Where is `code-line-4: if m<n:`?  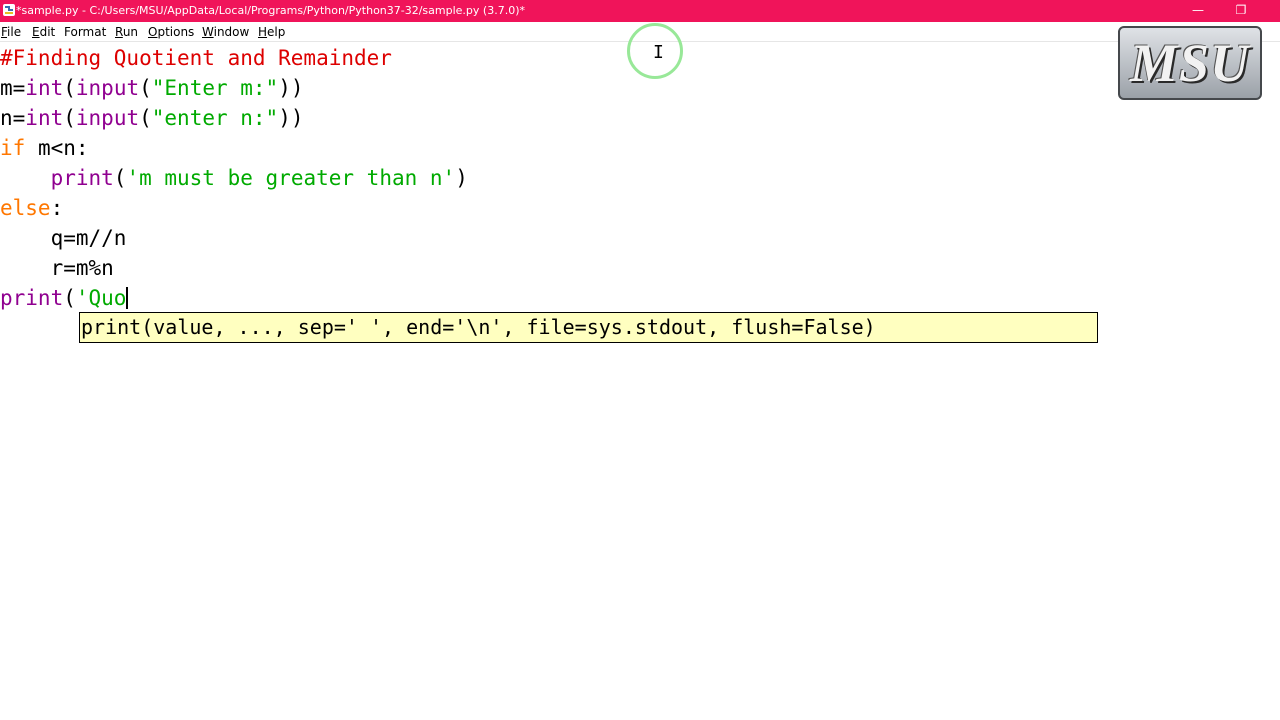 code-line-4: if m<n: is located at coordinates (44, 148).